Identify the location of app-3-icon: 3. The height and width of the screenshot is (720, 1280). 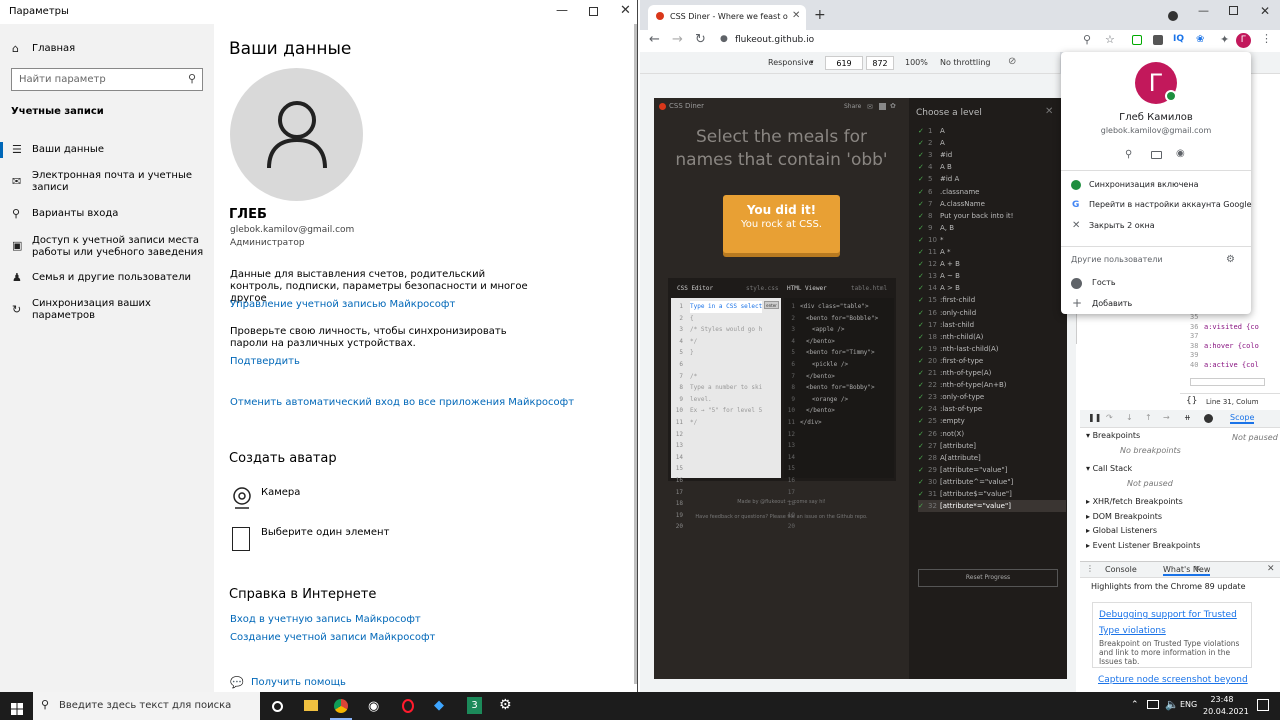
(474, 705).